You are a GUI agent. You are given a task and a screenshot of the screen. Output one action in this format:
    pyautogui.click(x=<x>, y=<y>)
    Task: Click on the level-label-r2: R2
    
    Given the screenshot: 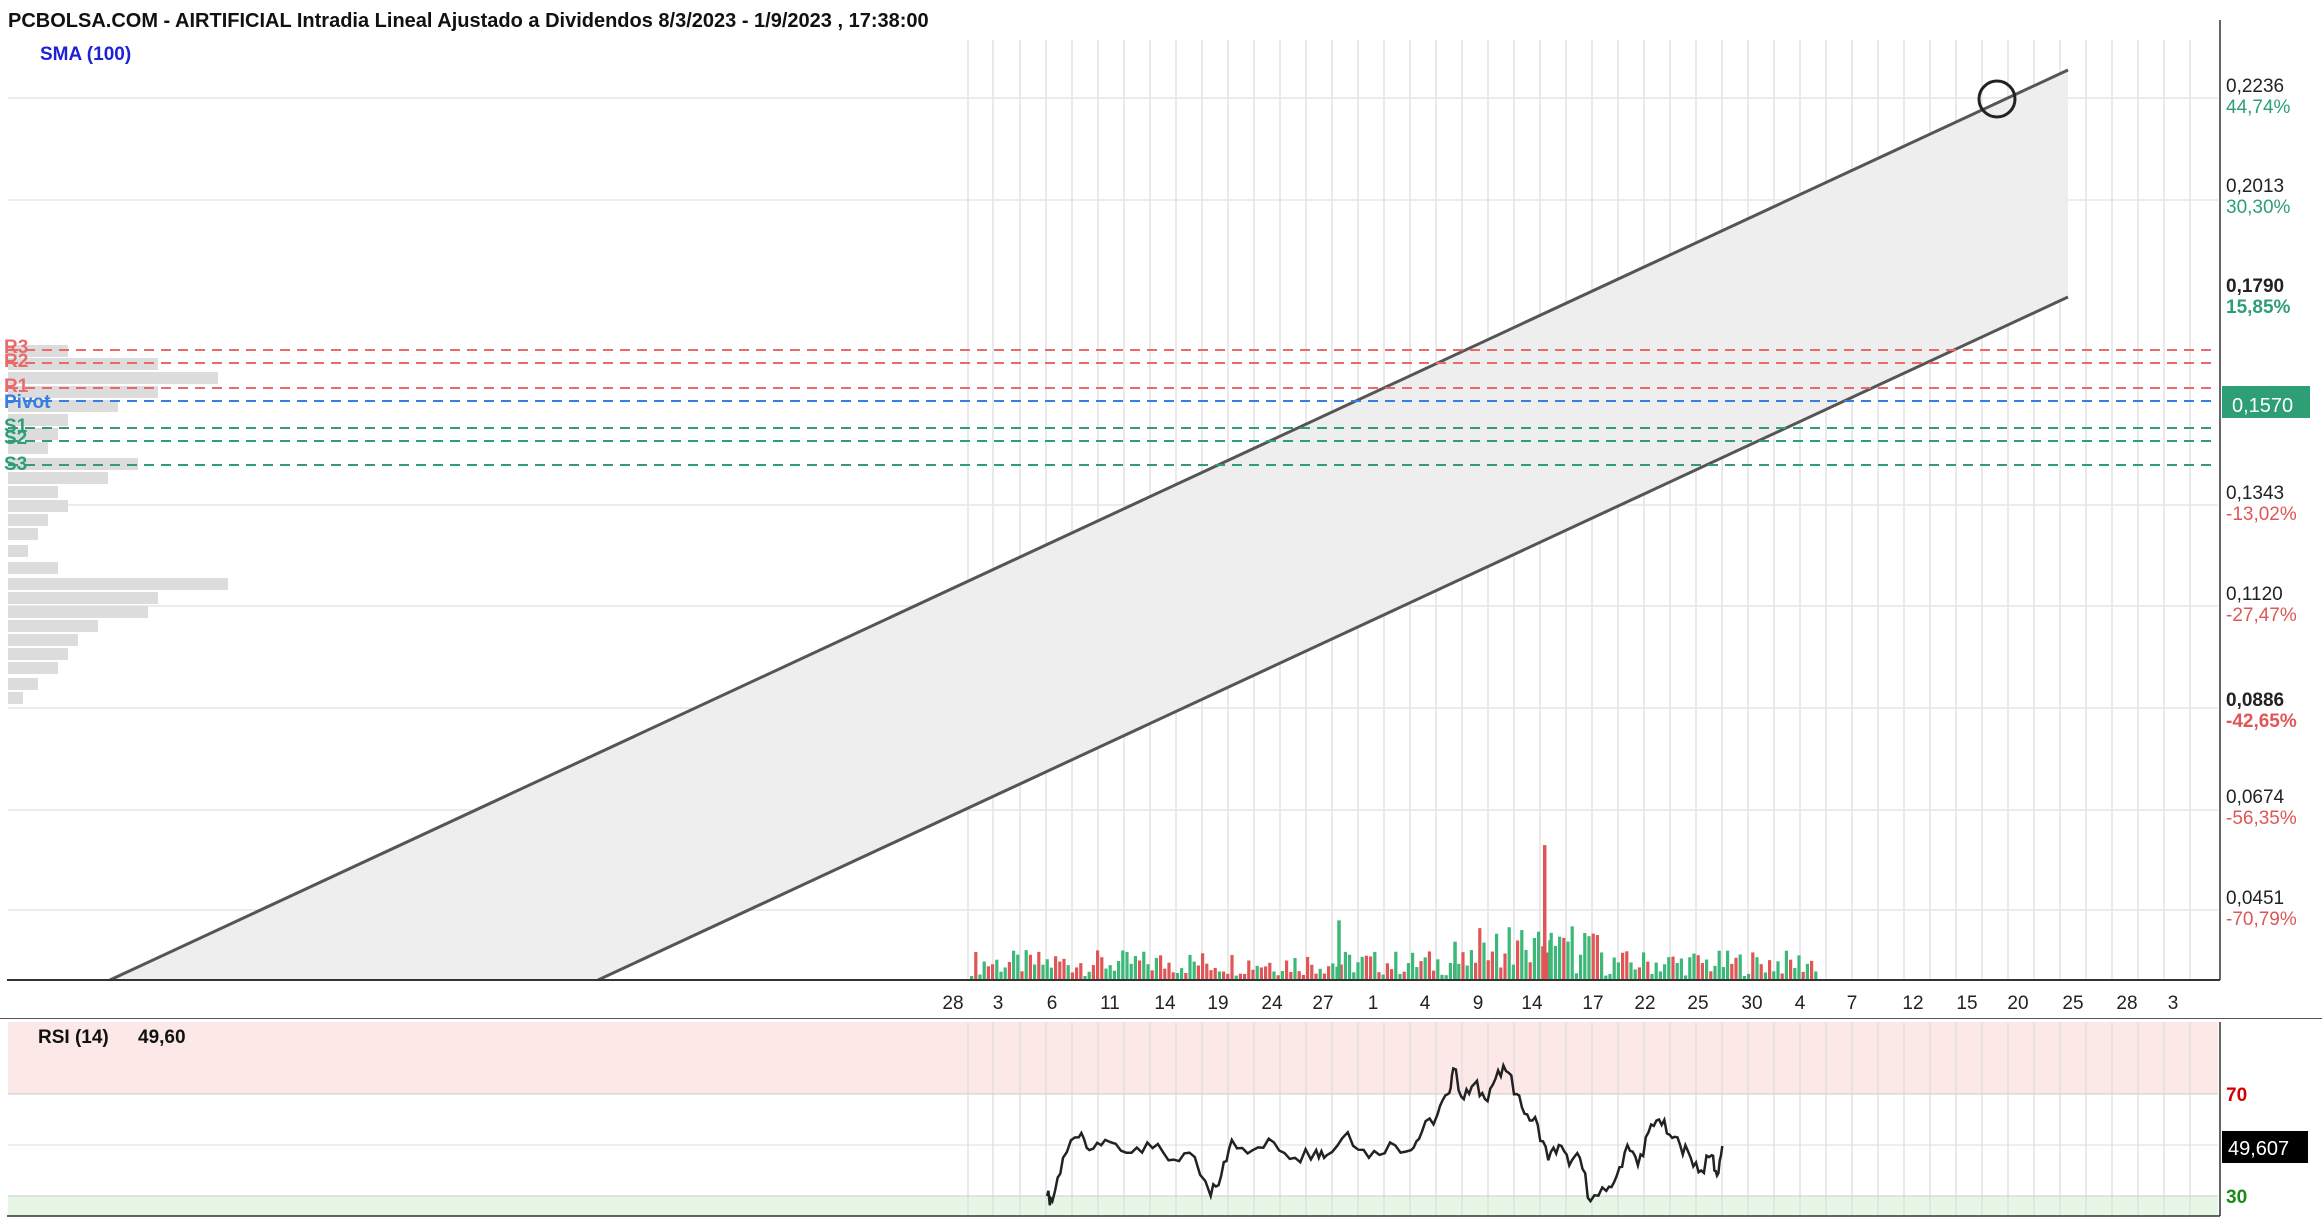 What is the action you would take?
    pyautogui.click(x=16, y=361)
    